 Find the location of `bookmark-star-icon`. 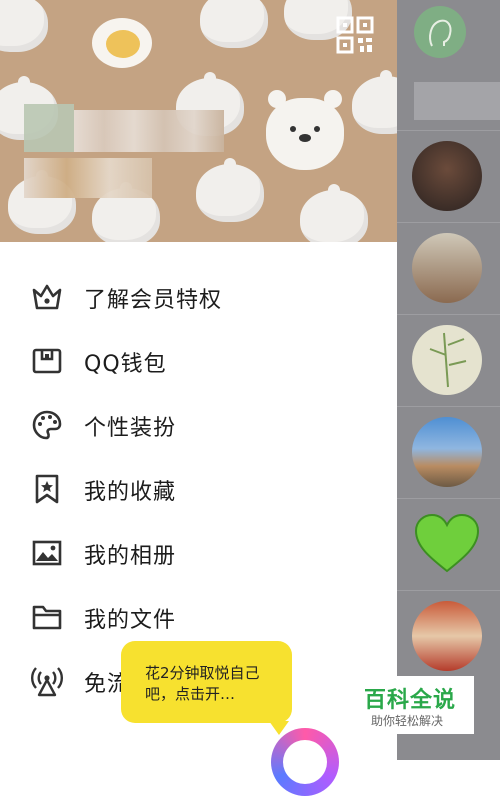

bookmark-star-icon is located at coordinates (47, 489).